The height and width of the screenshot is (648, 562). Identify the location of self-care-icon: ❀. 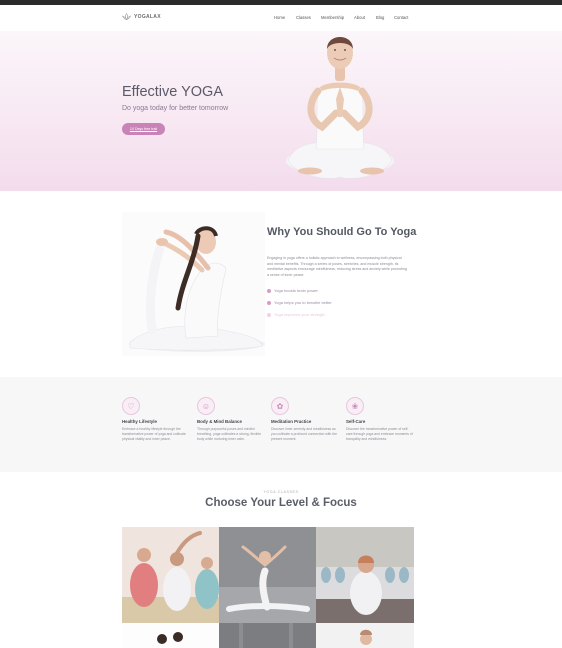
(355, 406).